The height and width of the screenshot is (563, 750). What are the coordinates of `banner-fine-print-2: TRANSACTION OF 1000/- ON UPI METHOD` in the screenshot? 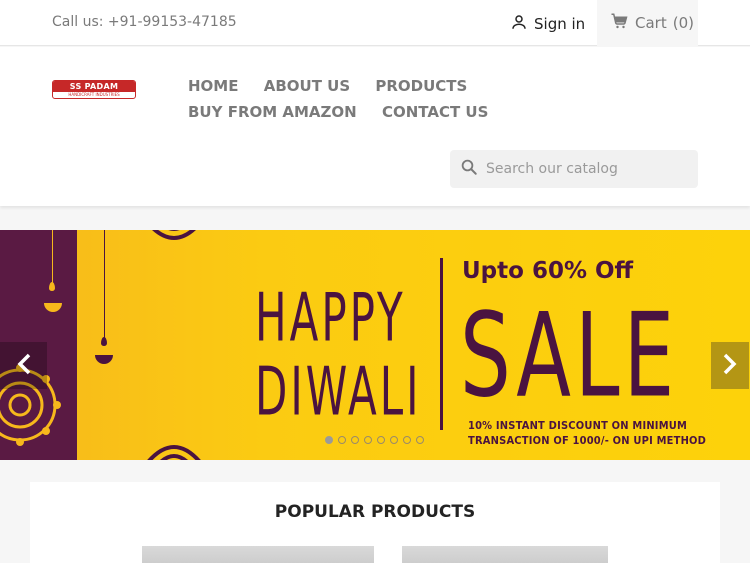 It's located at (587, 440).